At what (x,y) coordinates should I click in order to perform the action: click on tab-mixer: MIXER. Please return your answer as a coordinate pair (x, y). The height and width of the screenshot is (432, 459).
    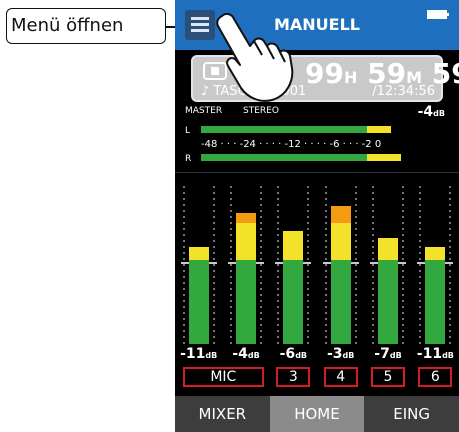
    Looking at the image, I should click on (222, 414).